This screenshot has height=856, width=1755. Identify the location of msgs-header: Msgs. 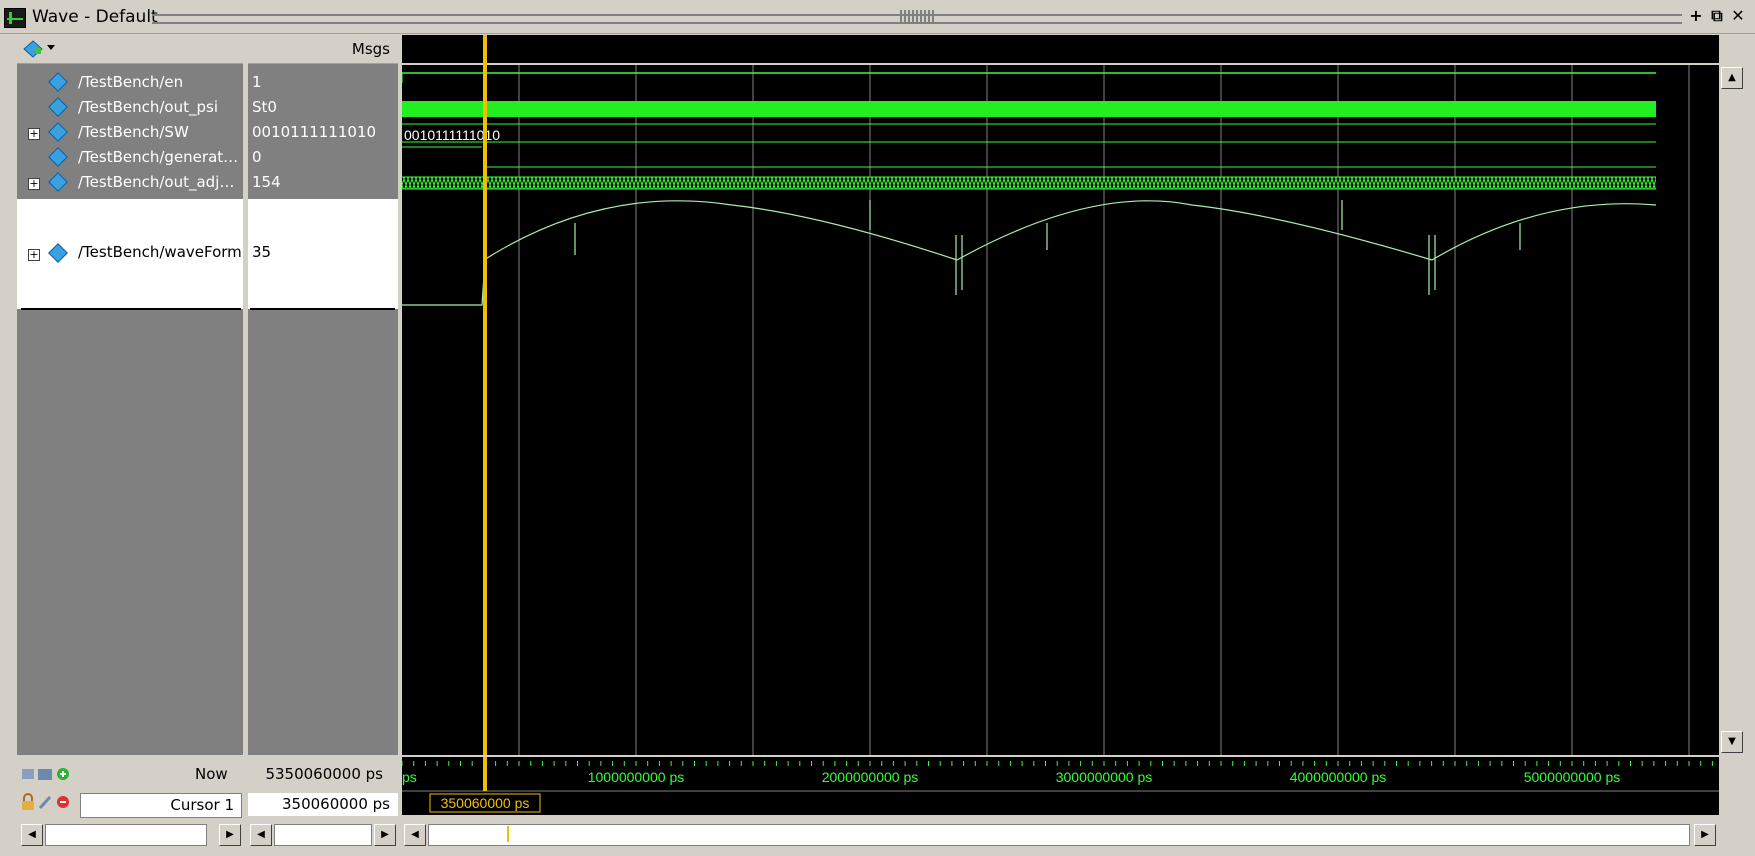
(323, 49).